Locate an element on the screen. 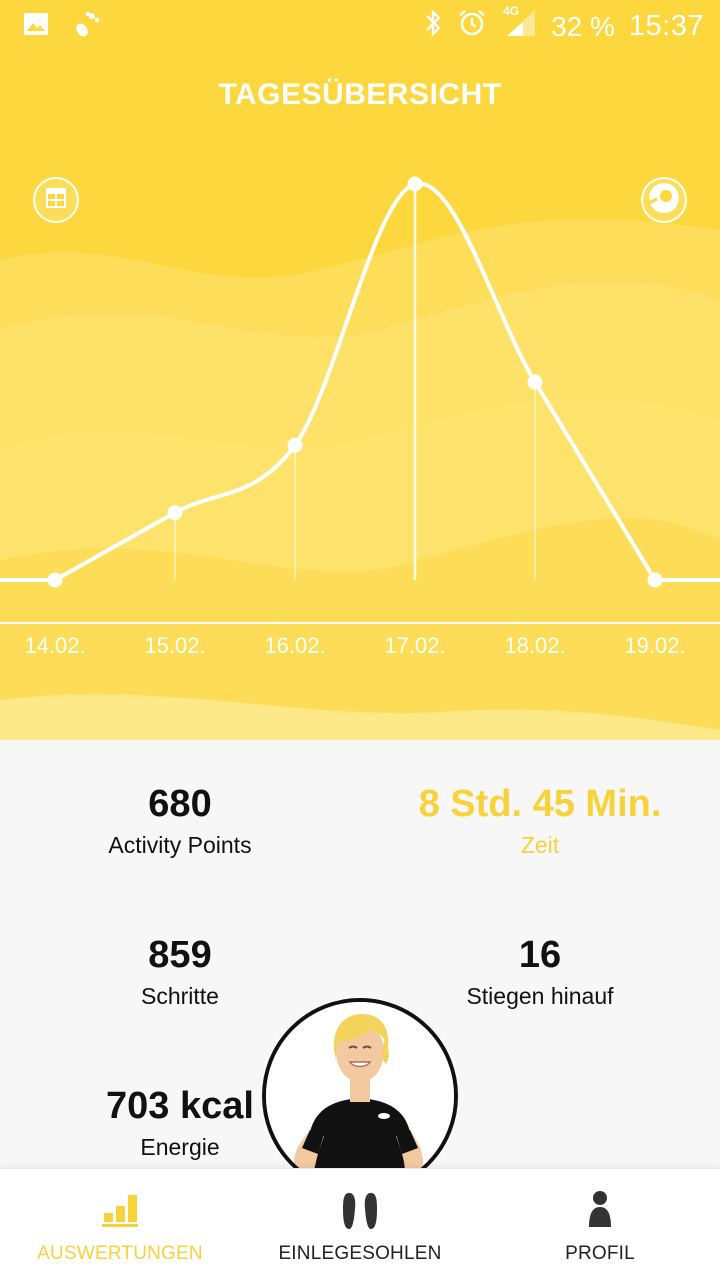 The image size is (720, 1281). nav-item-auswertungen: AUSWERTUNGEN is located at coordinates (120, 1225).